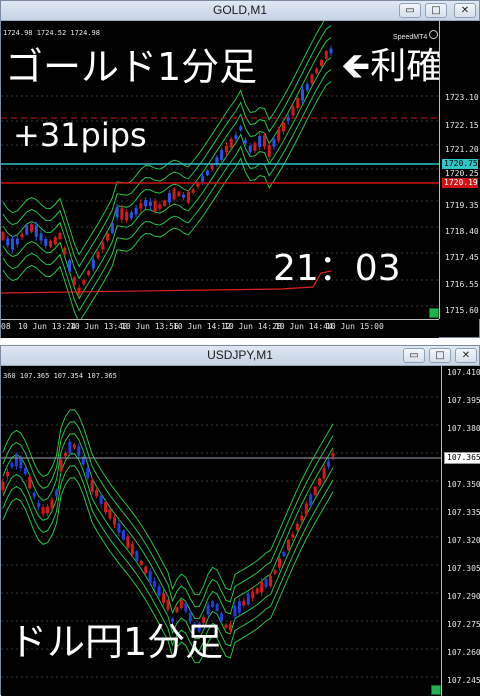 This screenshot has width=480, height=696. I want to click on usdjpy-price-label: 107.350, so click(463, 484).